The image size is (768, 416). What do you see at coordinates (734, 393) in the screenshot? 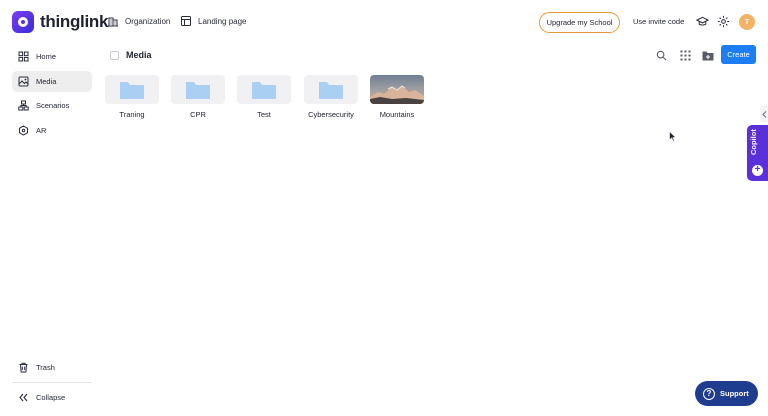
I see `support-label: Support` at bounding box center [734, 393].